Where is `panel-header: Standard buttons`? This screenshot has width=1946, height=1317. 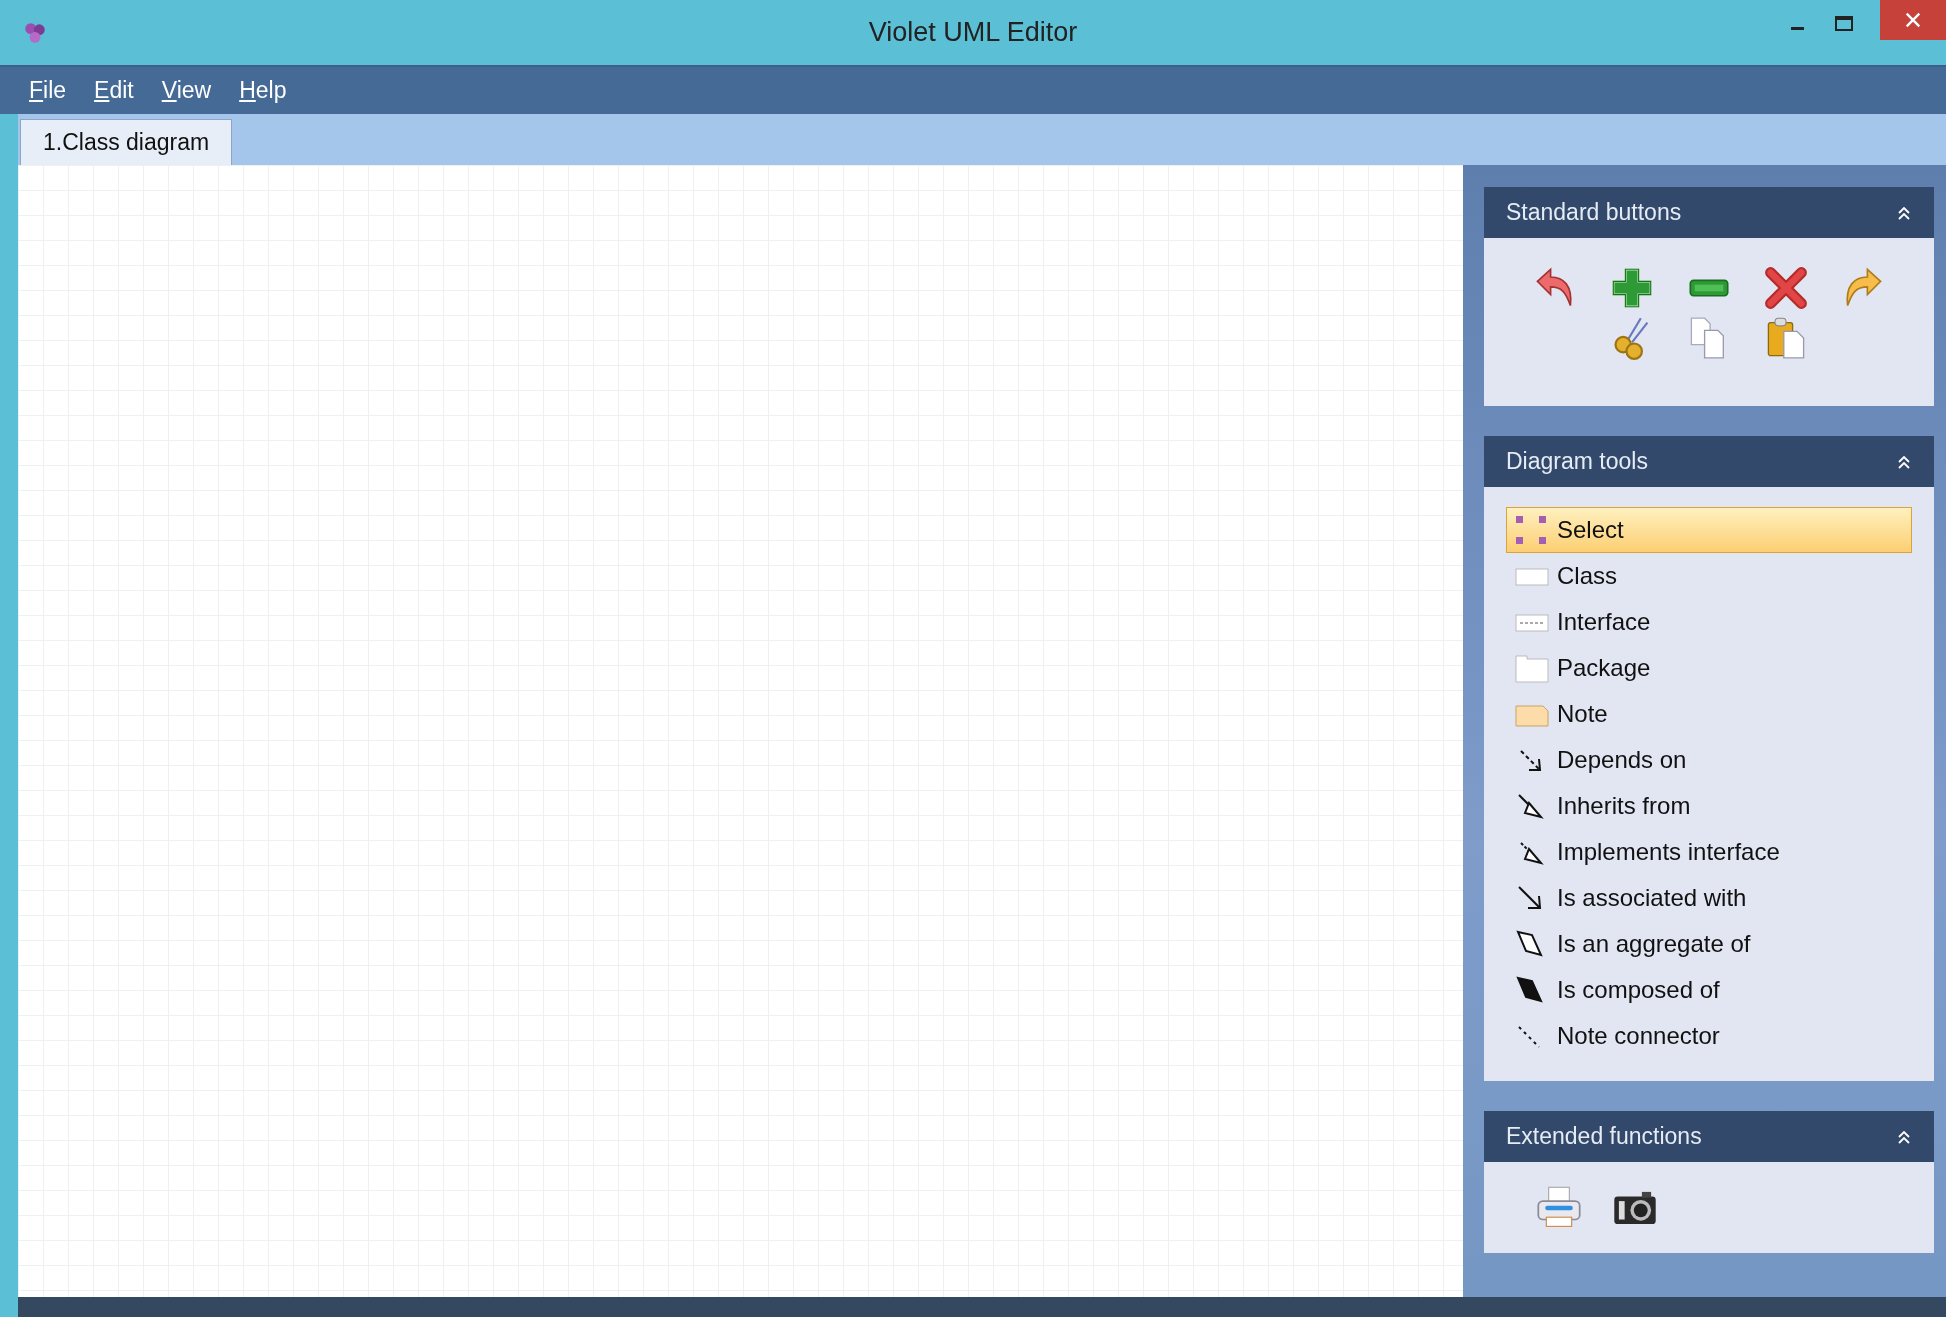 panel-header: Standard buttons is located at coordinates (1709, 212).